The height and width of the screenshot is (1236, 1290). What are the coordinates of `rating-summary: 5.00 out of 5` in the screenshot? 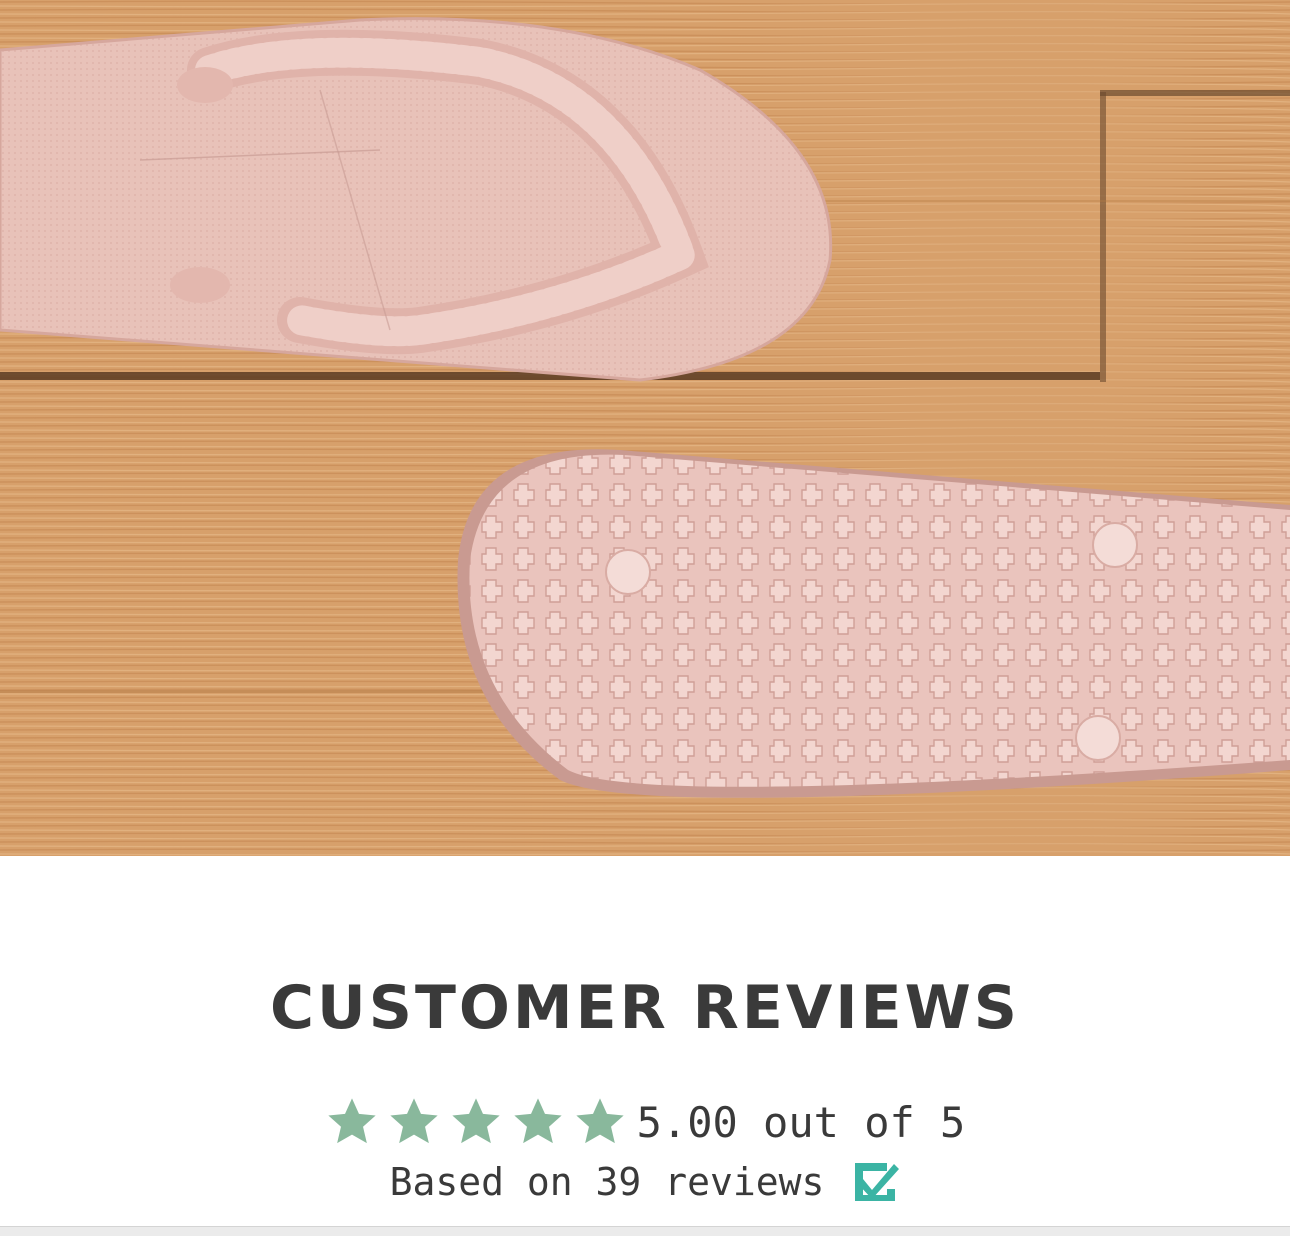 It's located at (645, 1122).